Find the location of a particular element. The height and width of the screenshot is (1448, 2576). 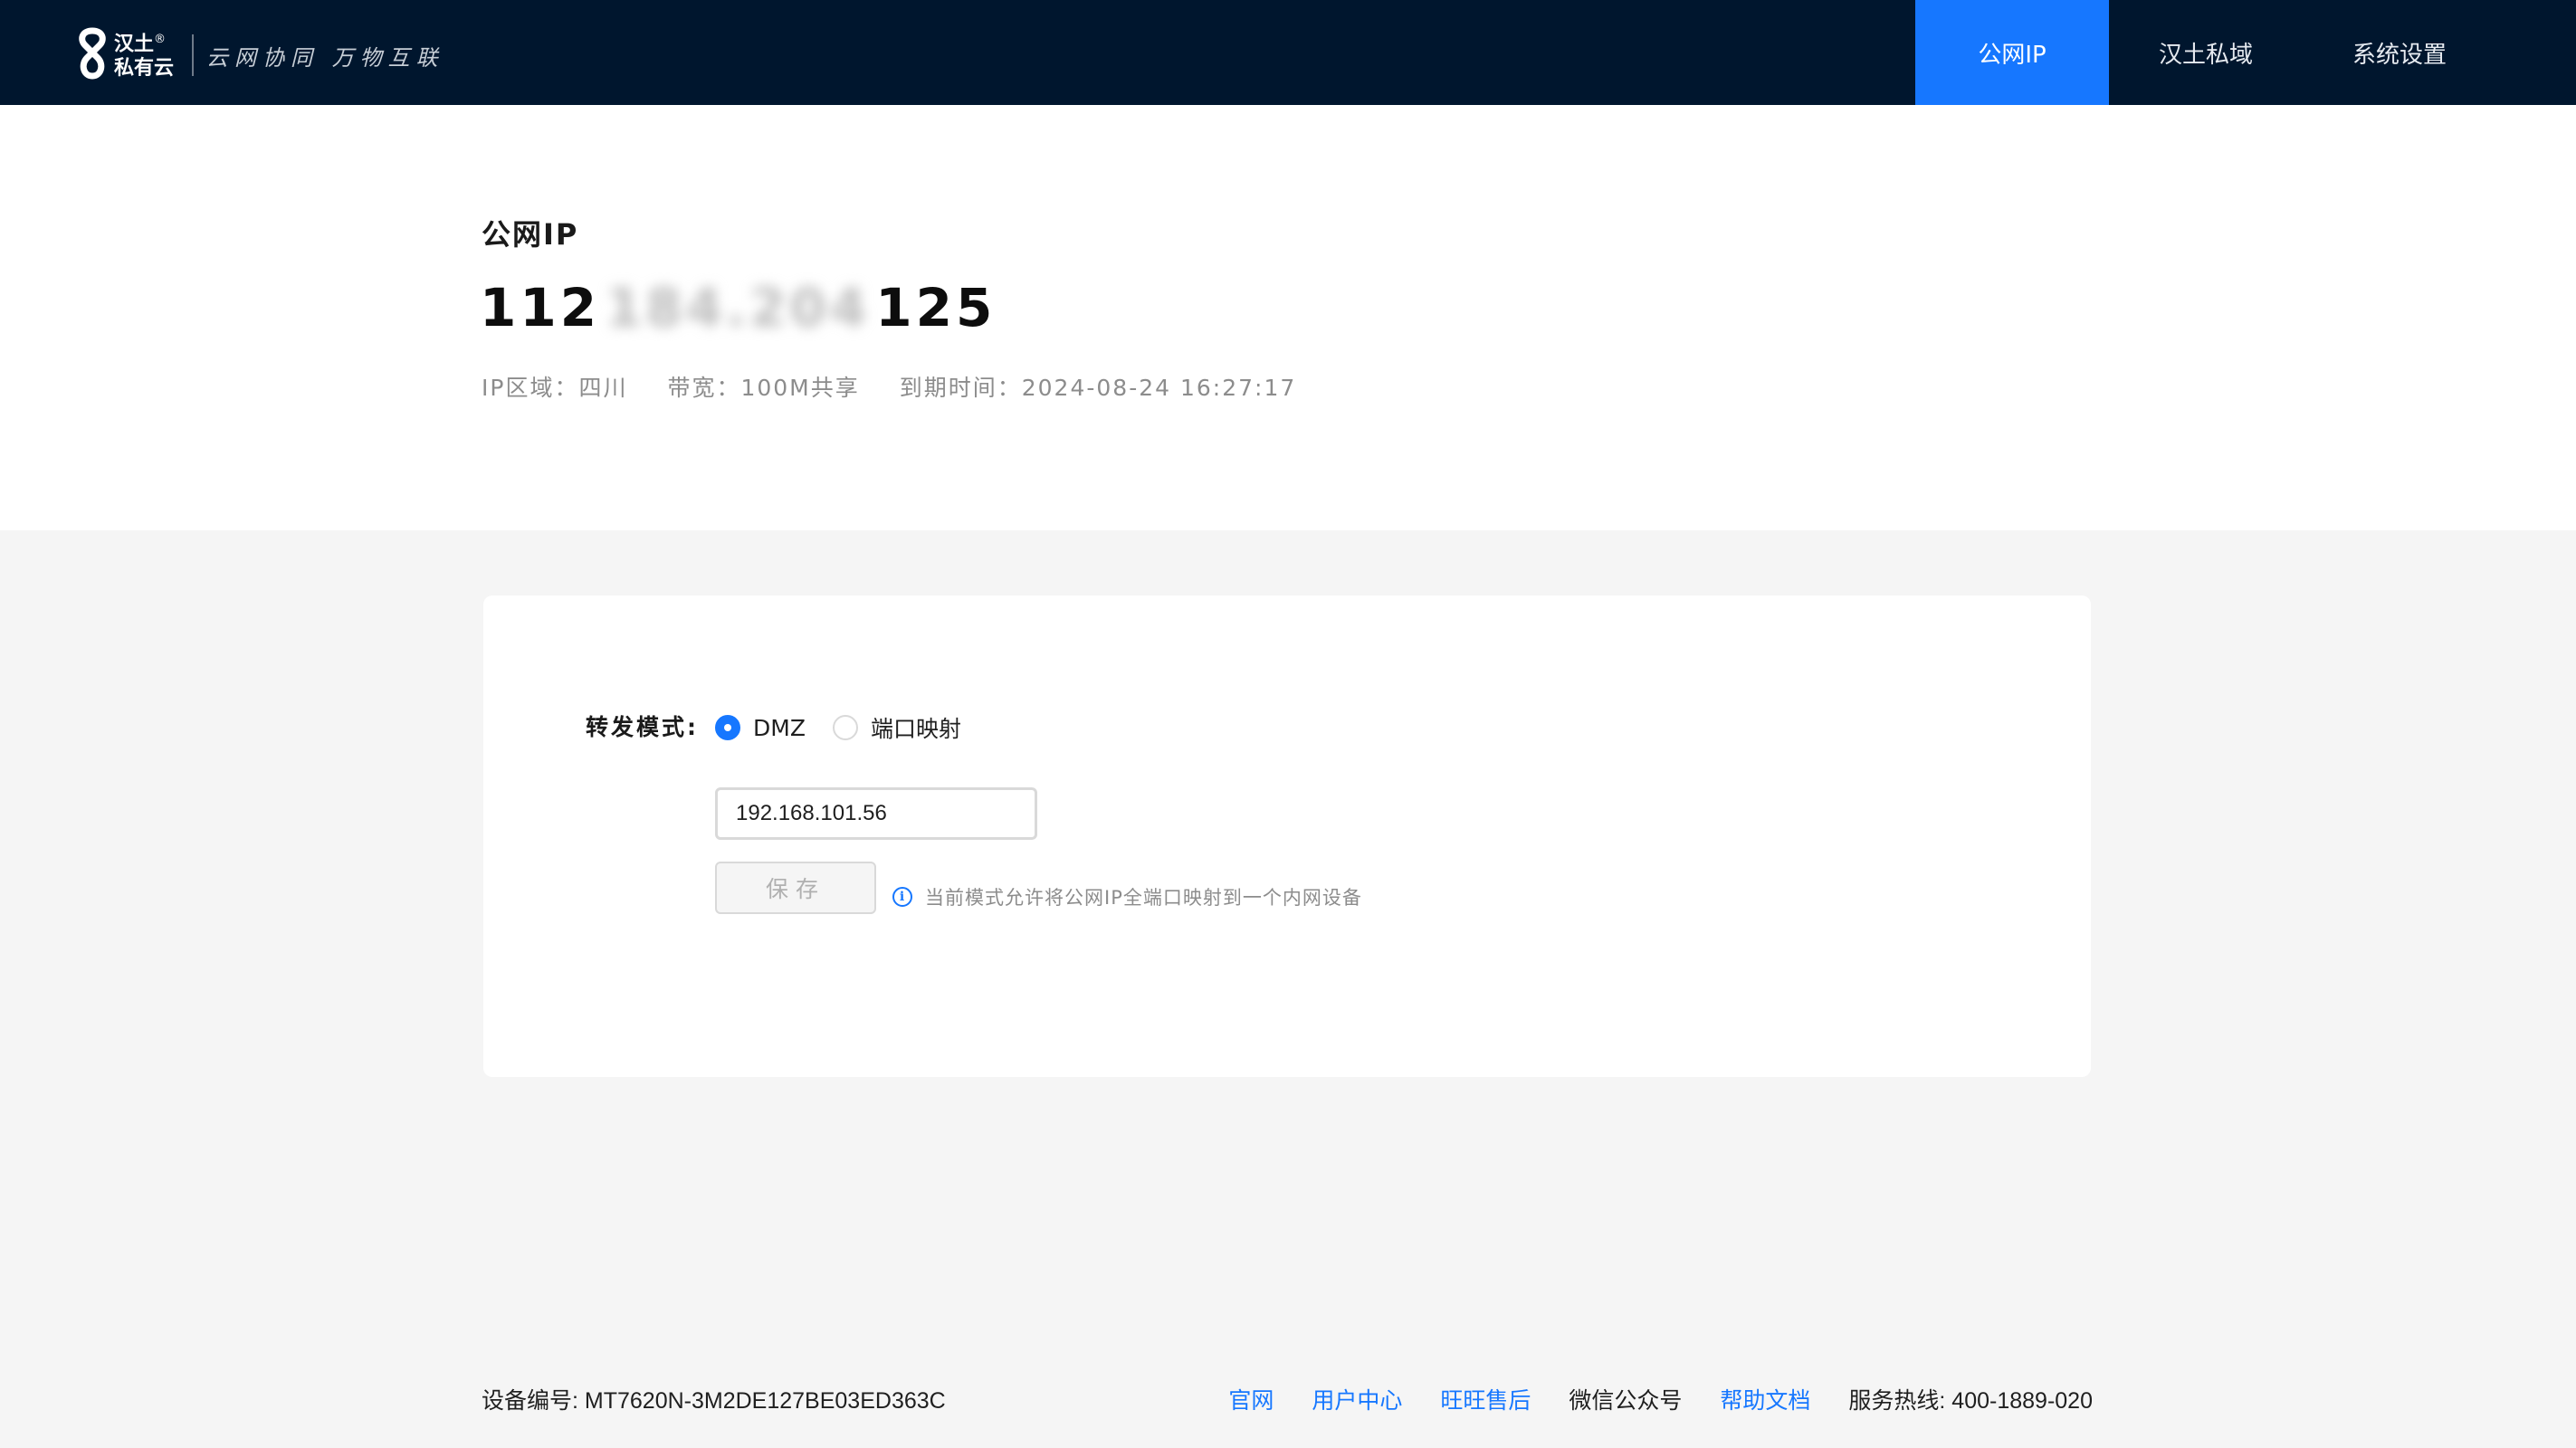

main-nav: 公网IP 汉土私域 系统设置 is located at coordinates (2205, 53).